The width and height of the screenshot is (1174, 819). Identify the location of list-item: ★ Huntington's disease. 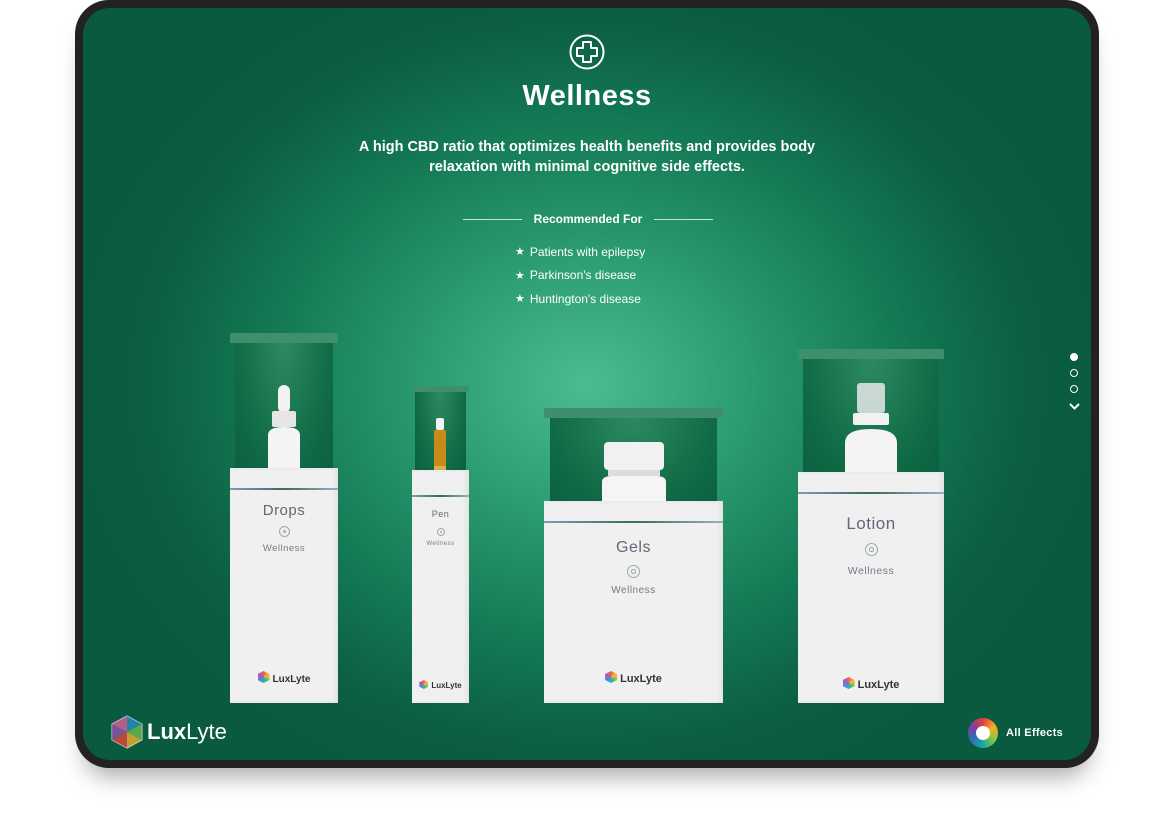
(578, 298).